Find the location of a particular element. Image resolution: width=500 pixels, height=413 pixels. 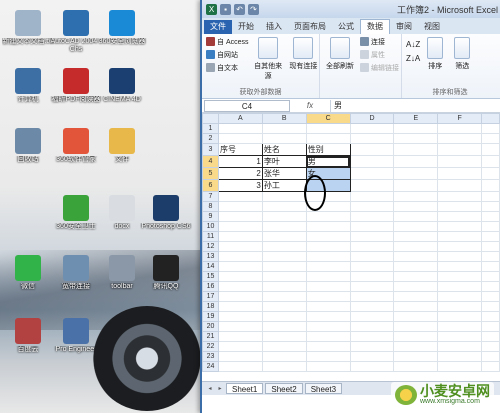

cell: 张华 is located at coordinates (284, 173).